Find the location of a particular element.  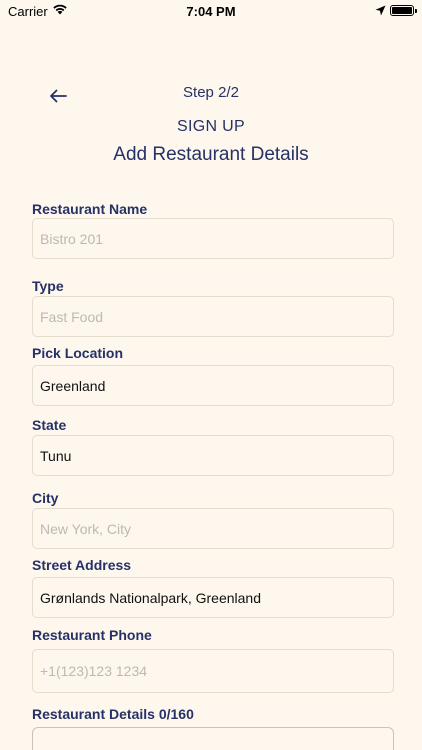

street-address-label: Street Address is located at coordinates (82, 565).